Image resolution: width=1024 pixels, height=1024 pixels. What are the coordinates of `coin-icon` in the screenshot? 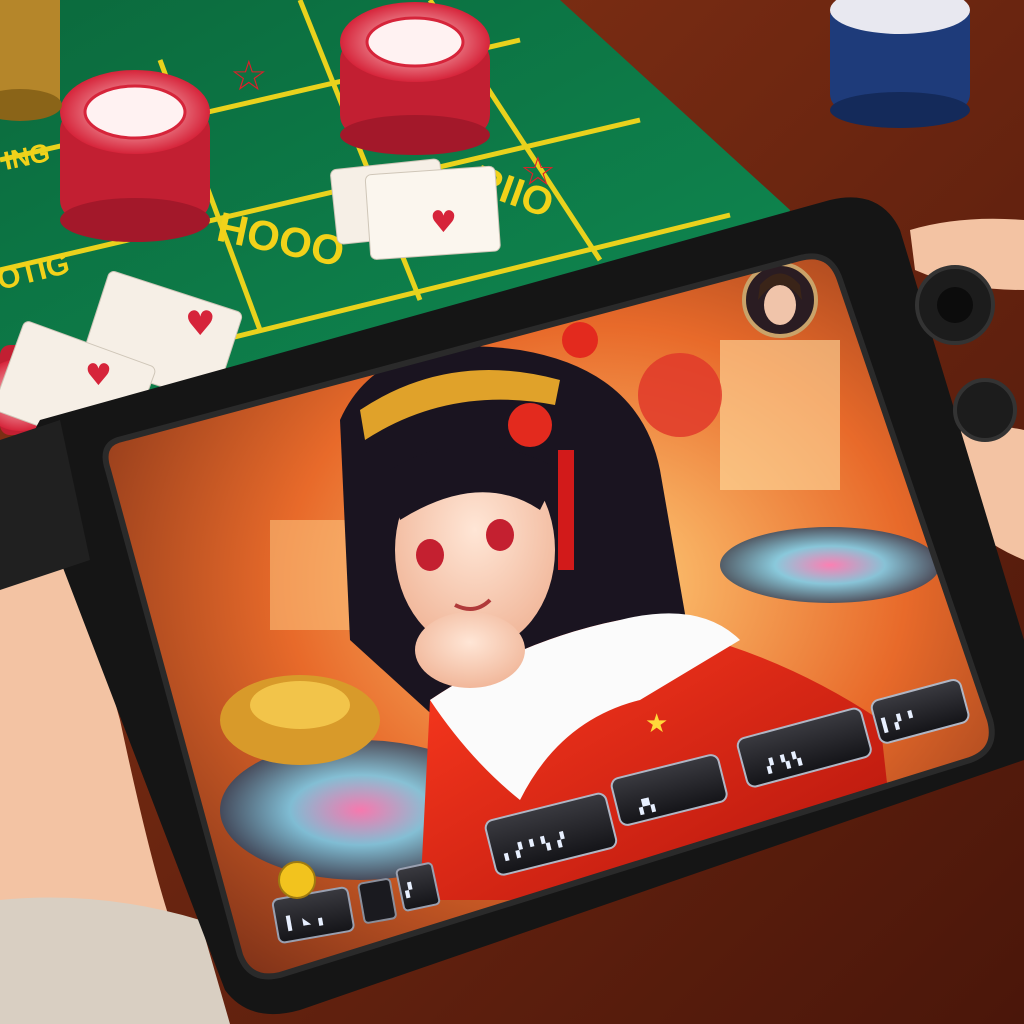 It's located at (297, 880).